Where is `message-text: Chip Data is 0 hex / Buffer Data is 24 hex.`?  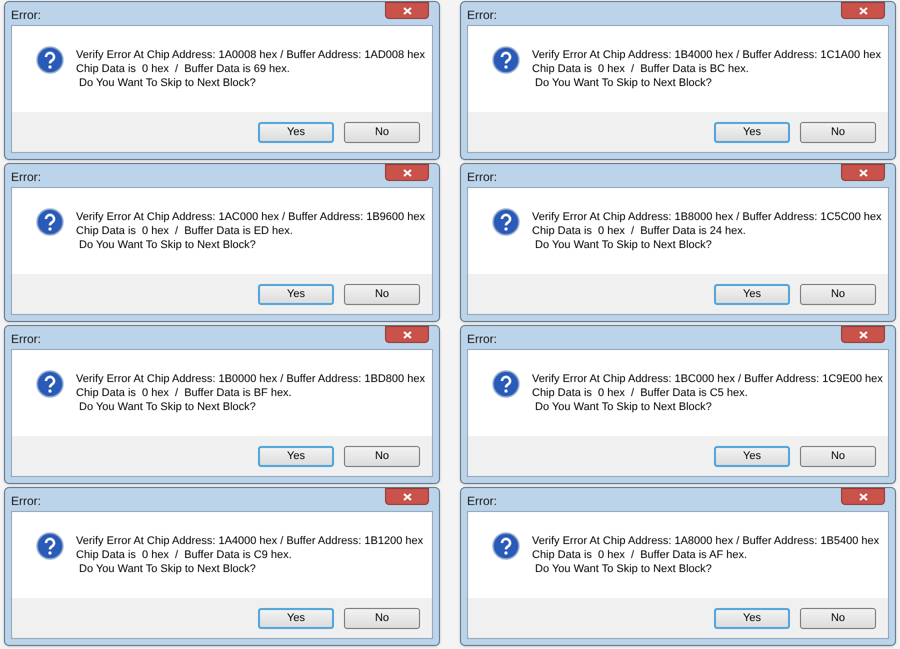 message-text: Chip Data is 0 hex / Buffer Data is 24 hex. is located at coordinates (639, 231).